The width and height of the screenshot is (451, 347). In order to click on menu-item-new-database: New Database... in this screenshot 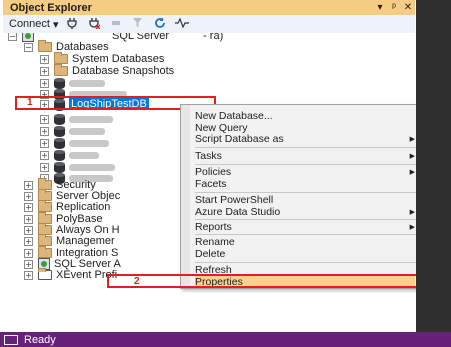, I will do `click(305, 116)`.